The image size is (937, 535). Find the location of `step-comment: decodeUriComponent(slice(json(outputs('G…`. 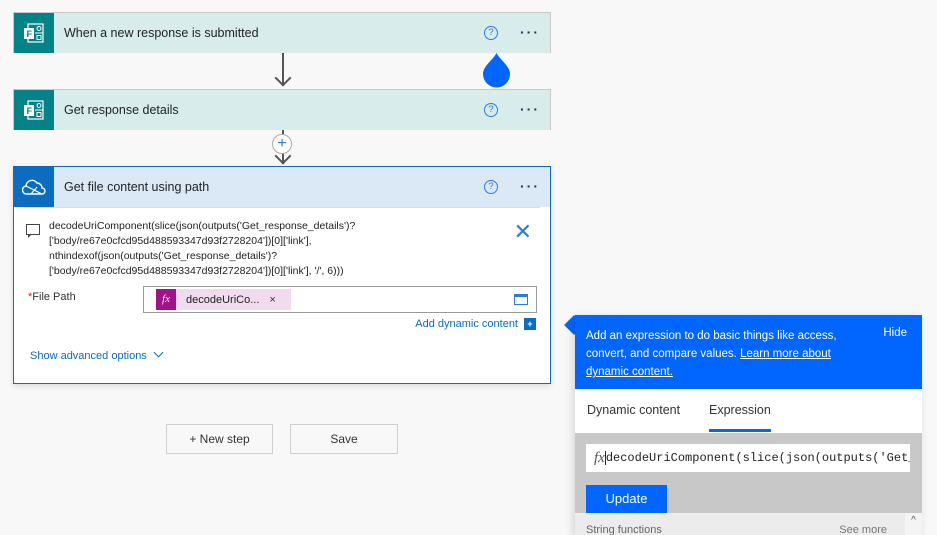

step-comment: decodeUriComponent(slice(json(outputs('G… is located at coordinates (239, 249).